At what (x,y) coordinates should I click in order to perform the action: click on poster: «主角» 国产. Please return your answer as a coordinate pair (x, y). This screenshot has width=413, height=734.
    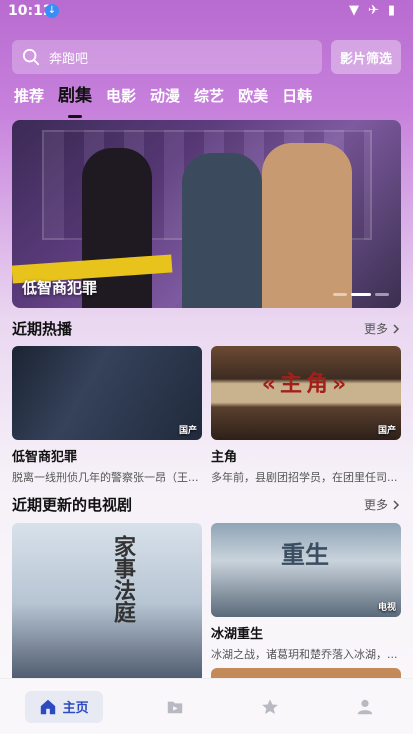
    Looking at the image, I should click on (306, 393).